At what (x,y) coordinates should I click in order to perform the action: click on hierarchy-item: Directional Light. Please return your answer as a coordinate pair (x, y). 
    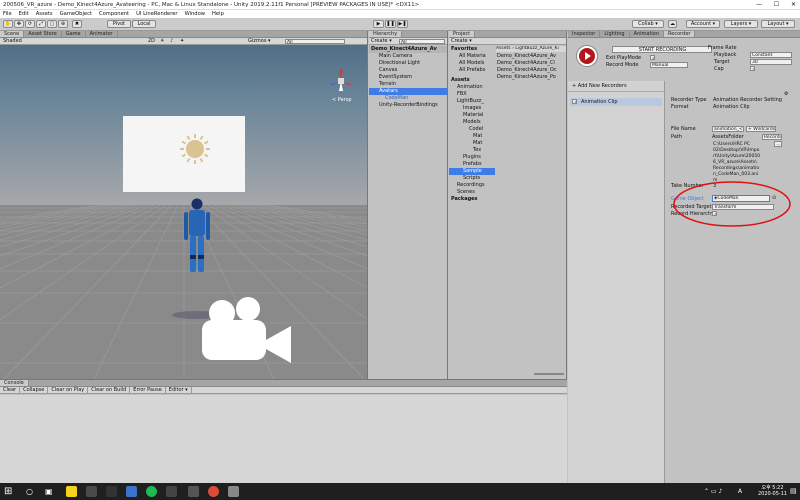
    Looking at the image, I should click on (408, 63).